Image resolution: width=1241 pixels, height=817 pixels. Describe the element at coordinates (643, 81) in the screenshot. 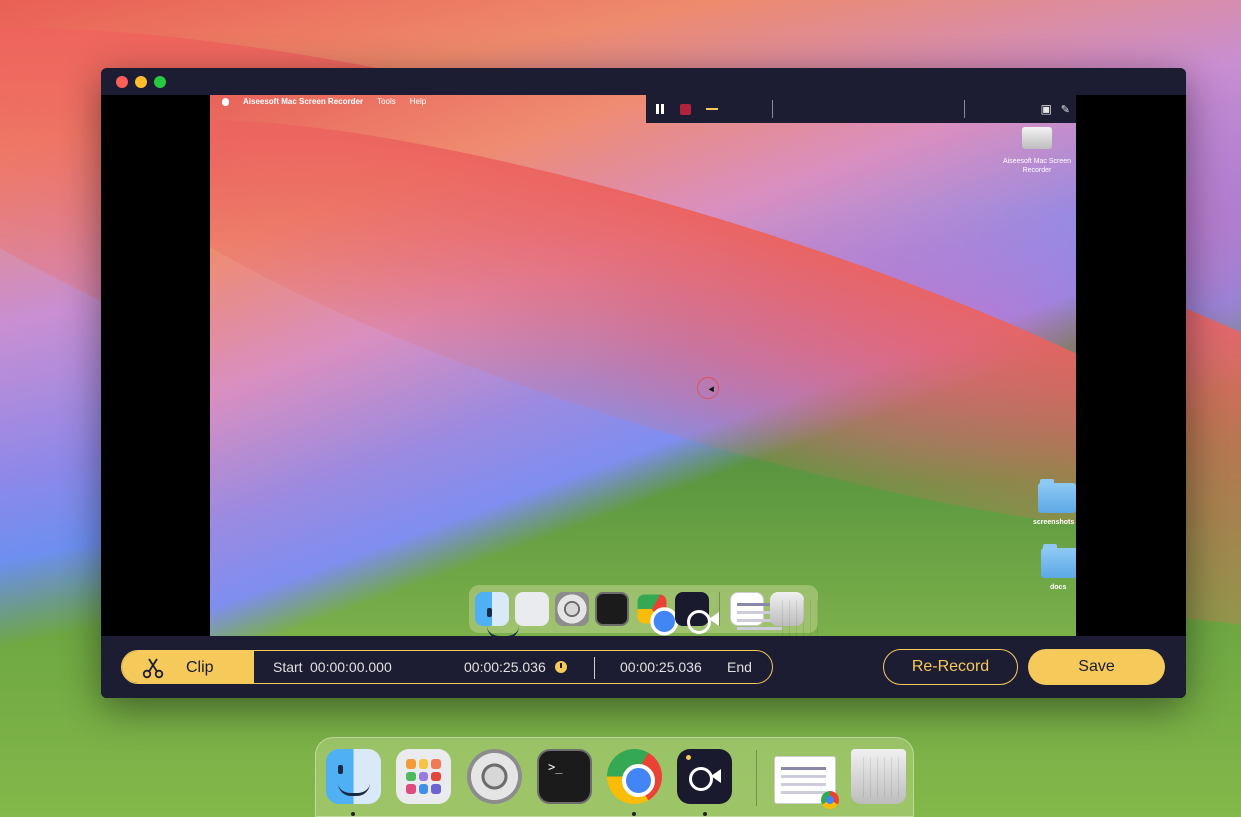

I see `title-bar` at that location.